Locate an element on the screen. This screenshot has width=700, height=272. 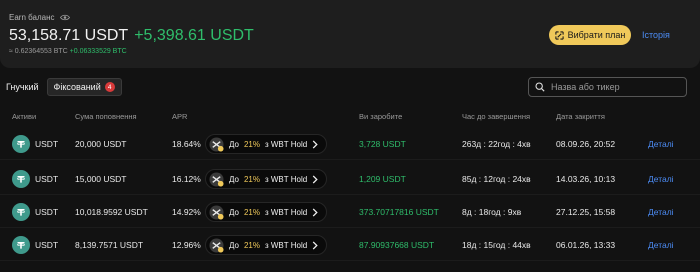
earn-value: 3,728 USDT is located at coordinates (382, 144).